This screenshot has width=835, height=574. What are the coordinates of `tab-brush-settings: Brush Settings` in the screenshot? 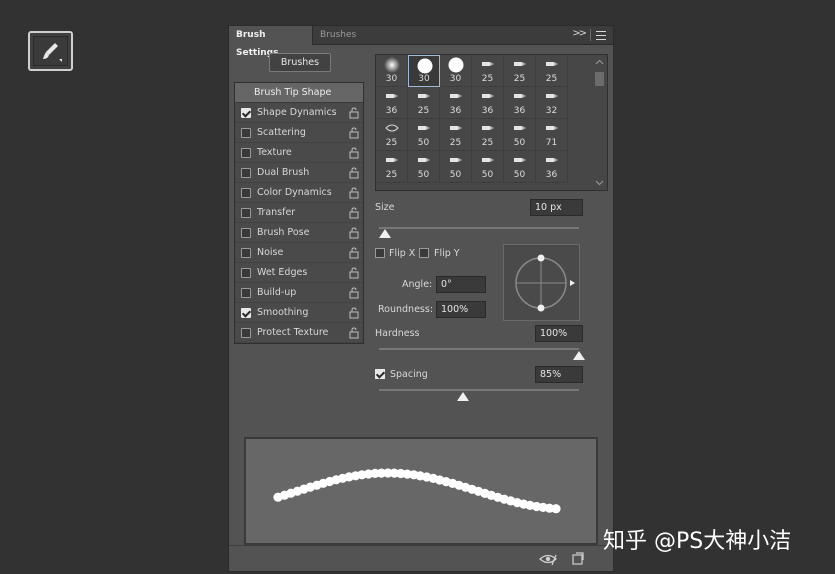 It's located at (271, 42).